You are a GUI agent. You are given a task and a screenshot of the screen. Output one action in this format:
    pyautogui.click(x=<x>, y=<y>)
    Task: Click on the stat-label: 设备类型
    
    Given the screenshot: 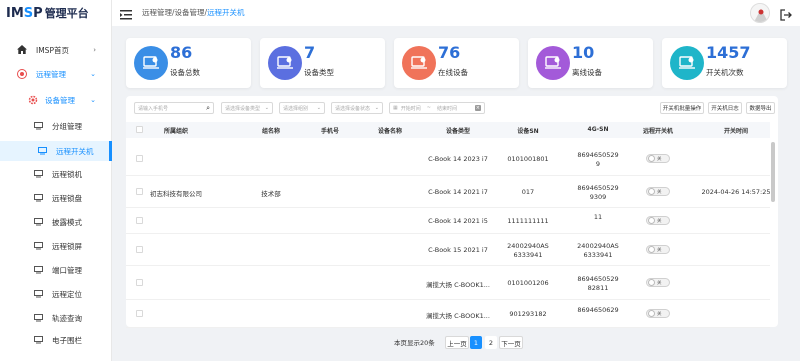 What is the action you would take?
    pyautogui.click(x=319, y=72)
    